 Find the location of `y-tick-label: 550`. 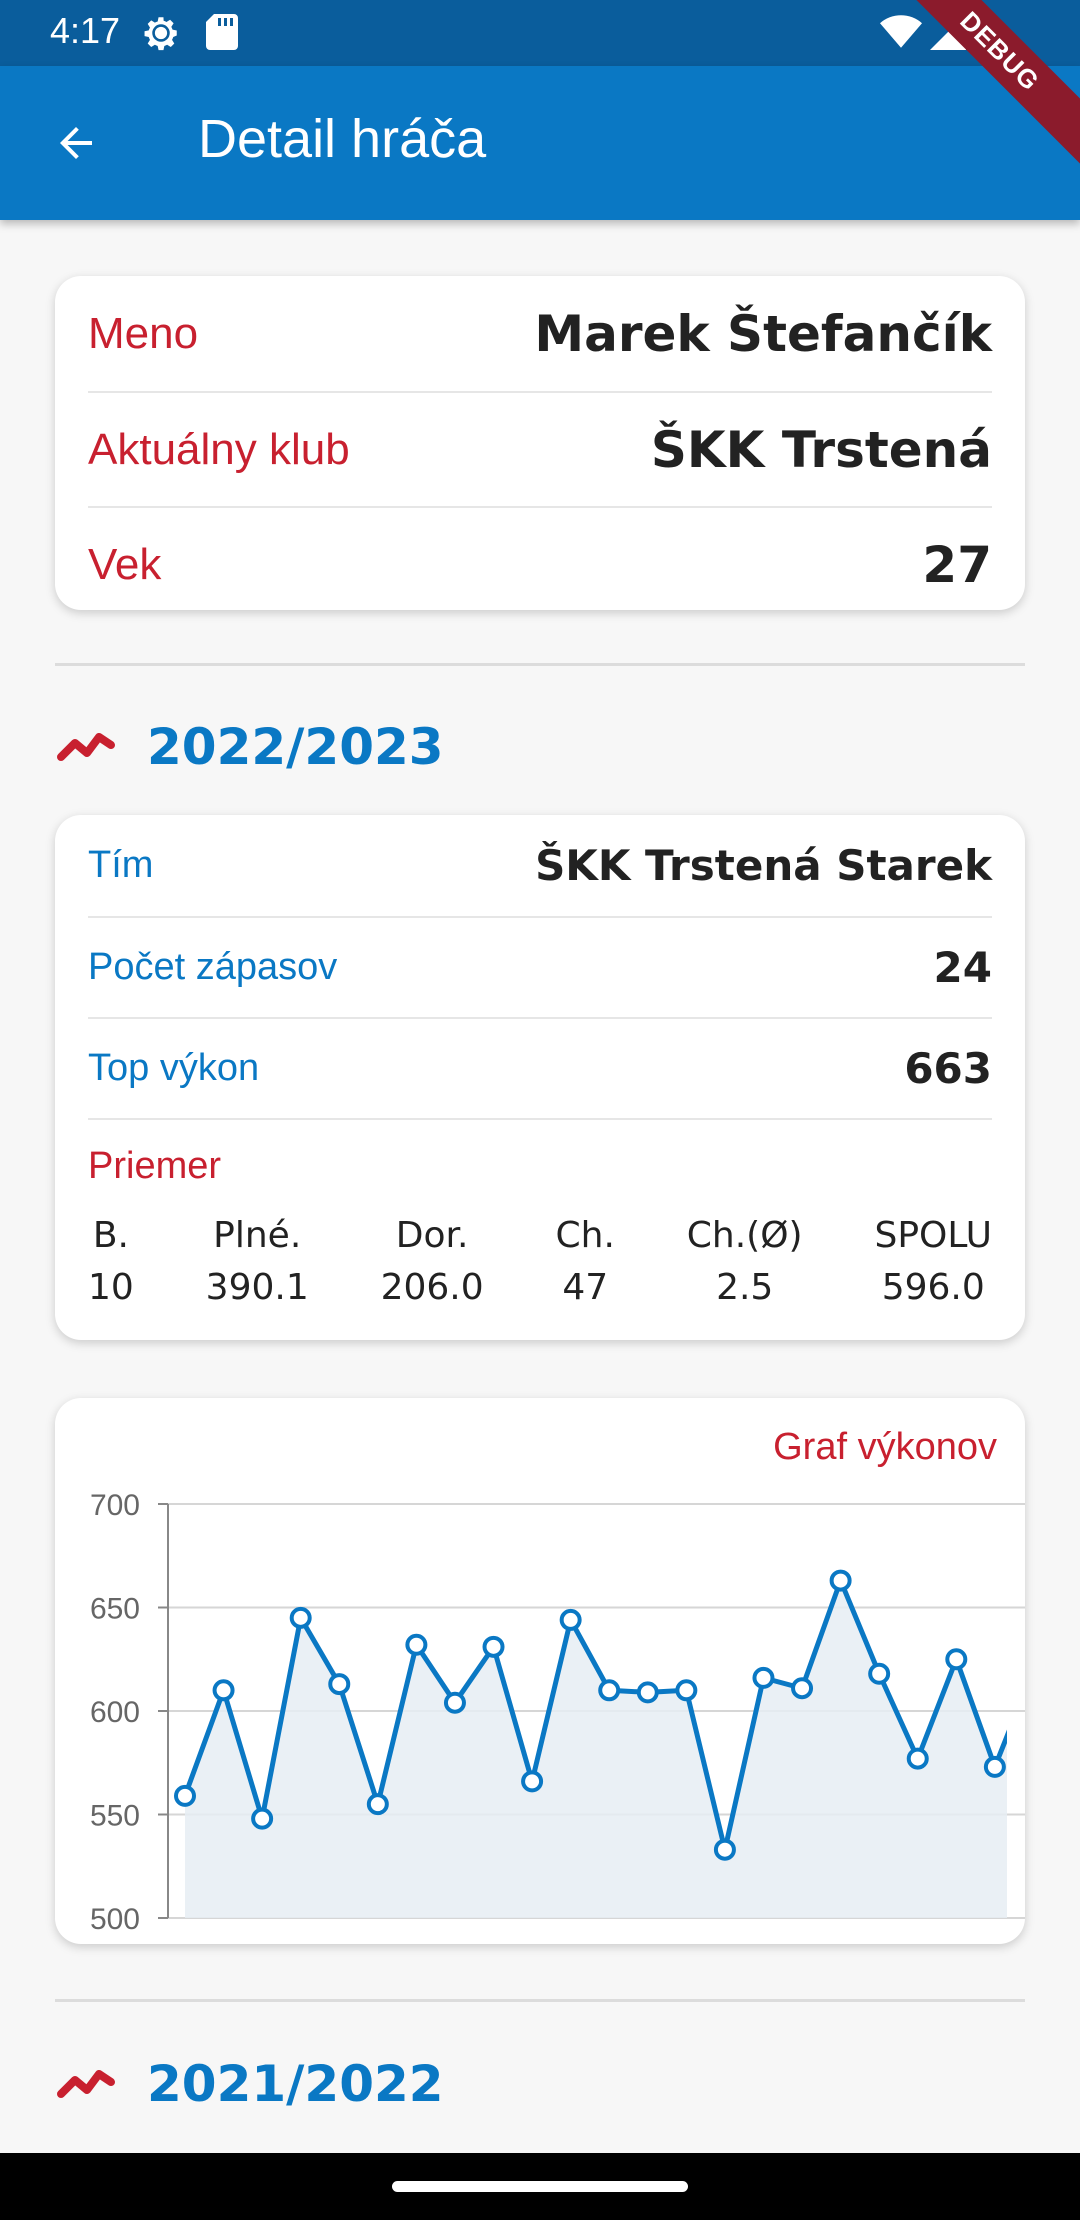

y-tick-label: 550 is located at coordinates (115, 1816).